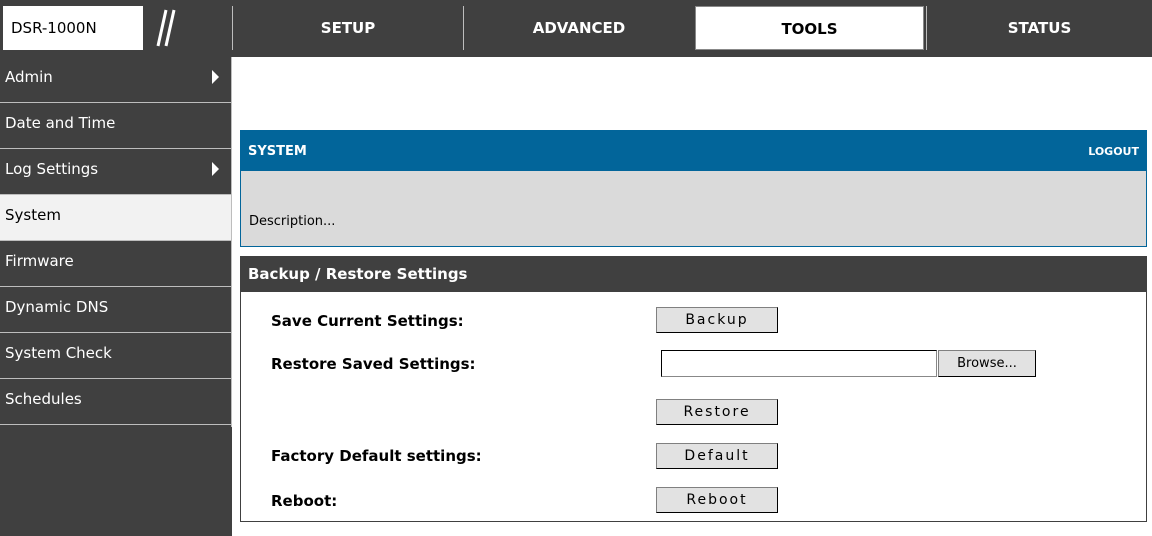  Describe the element at coordinates (1113, 151) in the screenshot. I see `logout-link: LOGOUT` at that location.